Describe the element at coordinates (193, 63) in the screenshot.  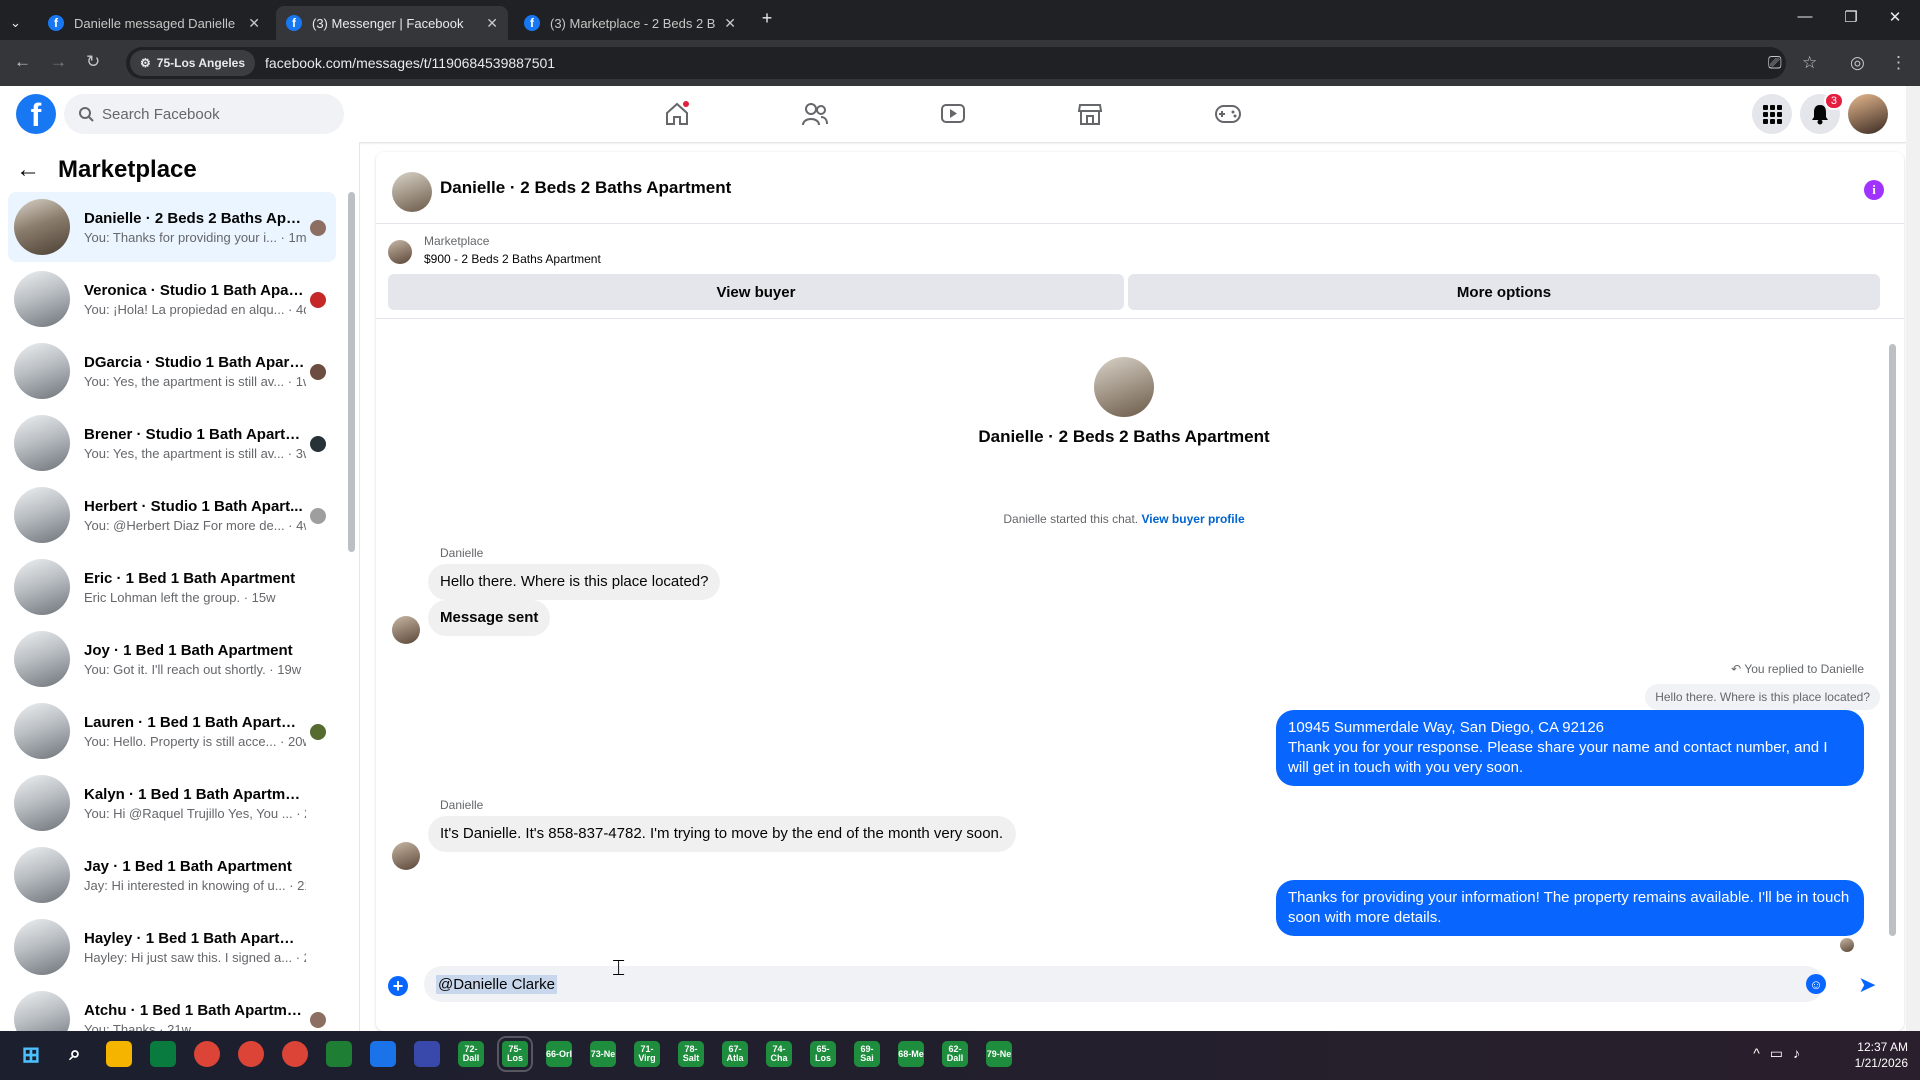
I see `location-chip: ⚙ 75-Los Angeles` at that location.